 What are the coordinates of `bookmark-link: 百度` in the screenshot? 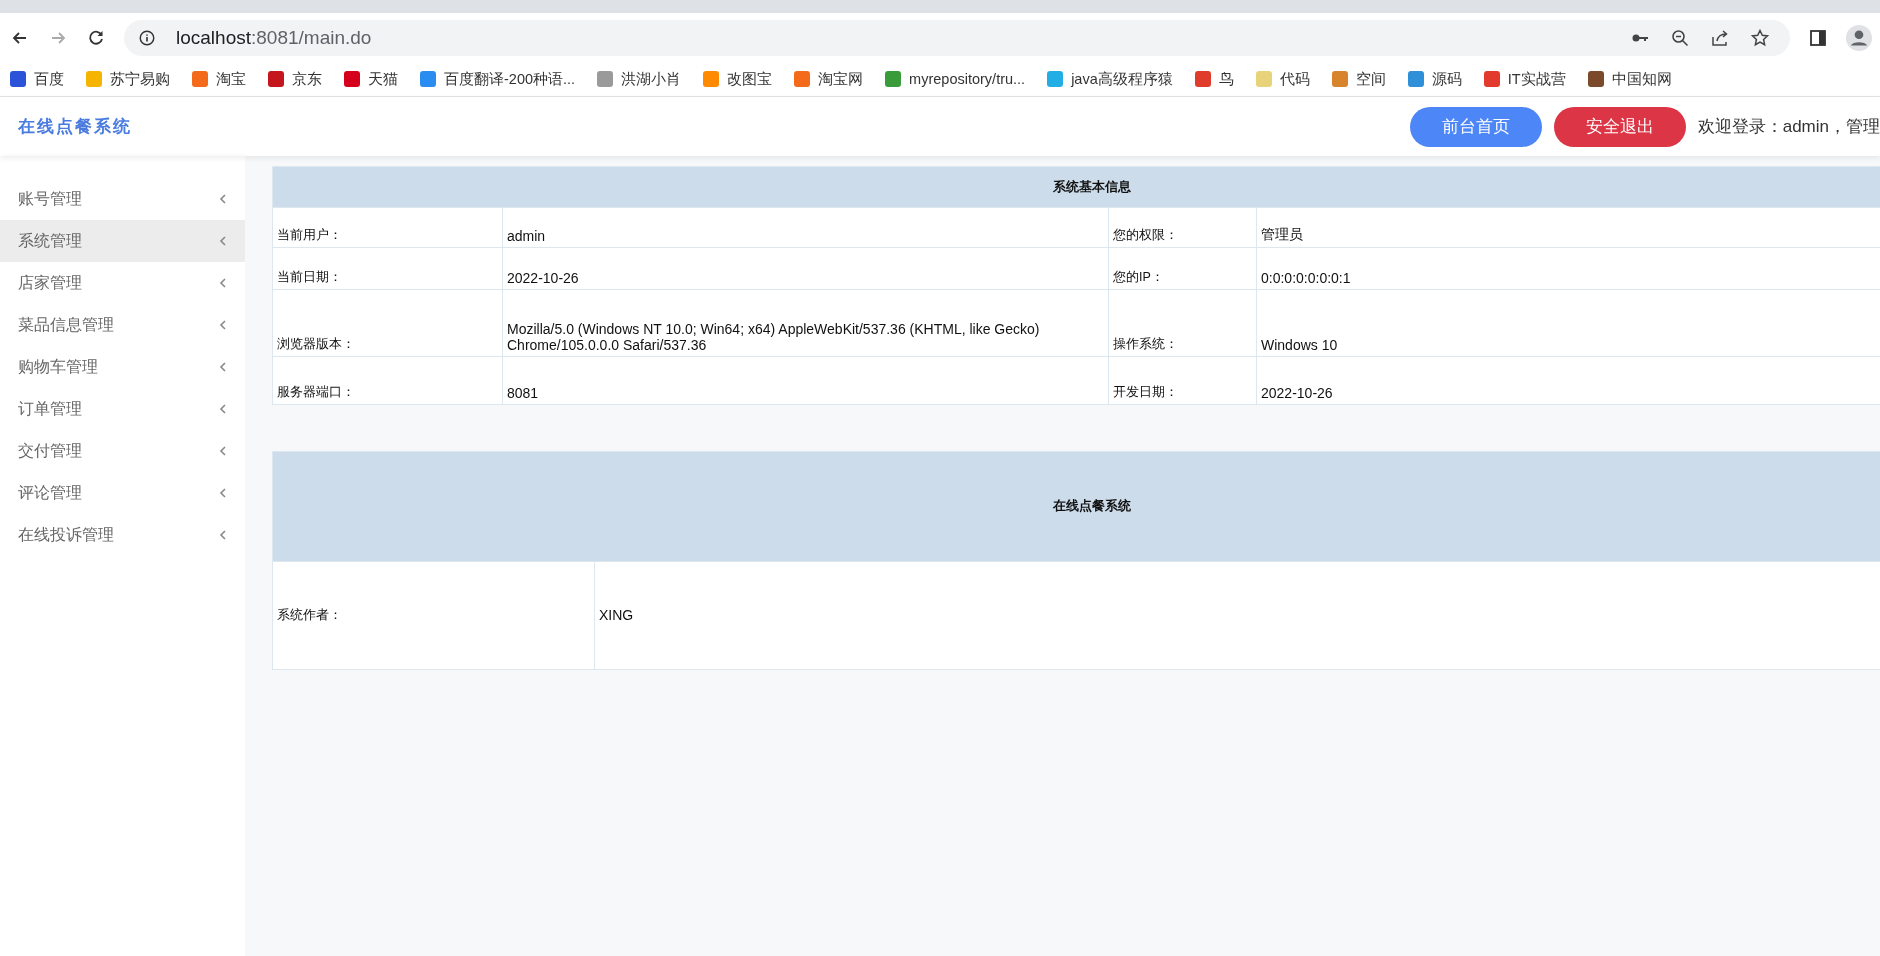 It's located at (37, 79).